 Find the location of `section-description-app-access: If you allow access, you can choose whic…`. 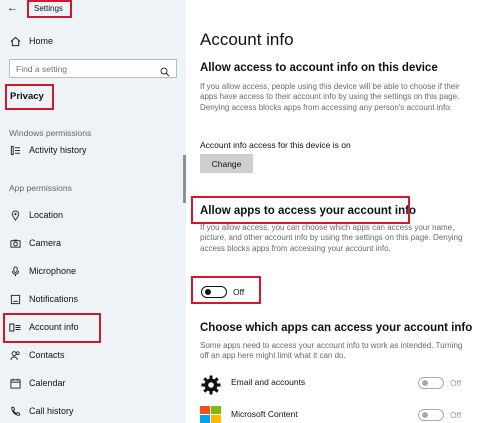

section-description-app-access: If you allow access, you can choose whic… is located at coordinates (331, 238).